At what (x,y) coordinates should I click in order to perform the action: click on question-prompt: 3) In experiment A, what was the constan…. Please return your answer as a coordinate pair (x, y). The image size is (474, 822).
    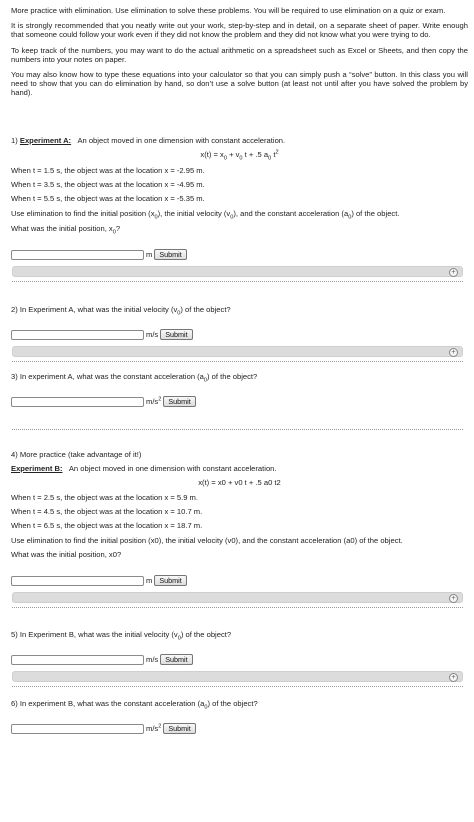
    Looking at the image, I should click on (134, 377).